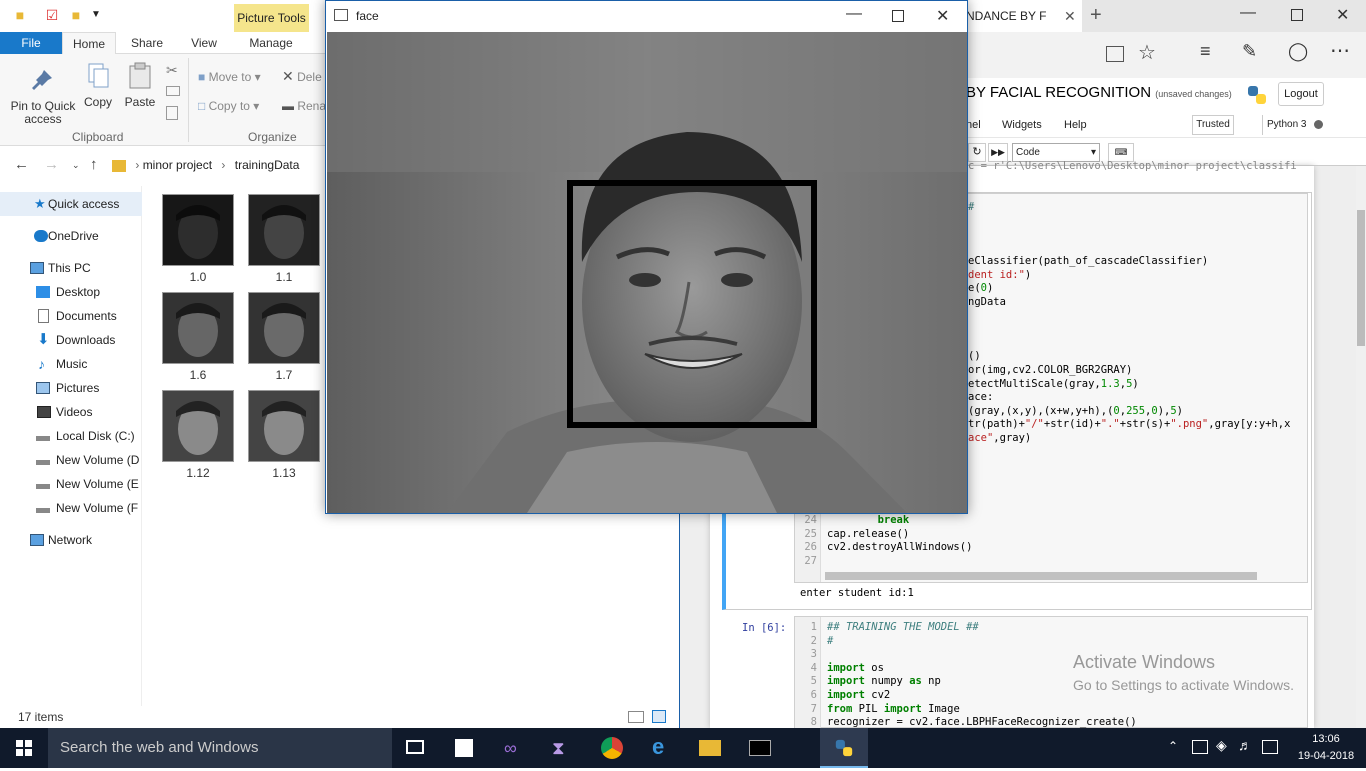 The height and width of the screenshot is (771, 1366). What do you see at coordinates (177, 165) in the screenshot?
I see `breadcrumb-item: minor project` at bounding box center [177, 165].